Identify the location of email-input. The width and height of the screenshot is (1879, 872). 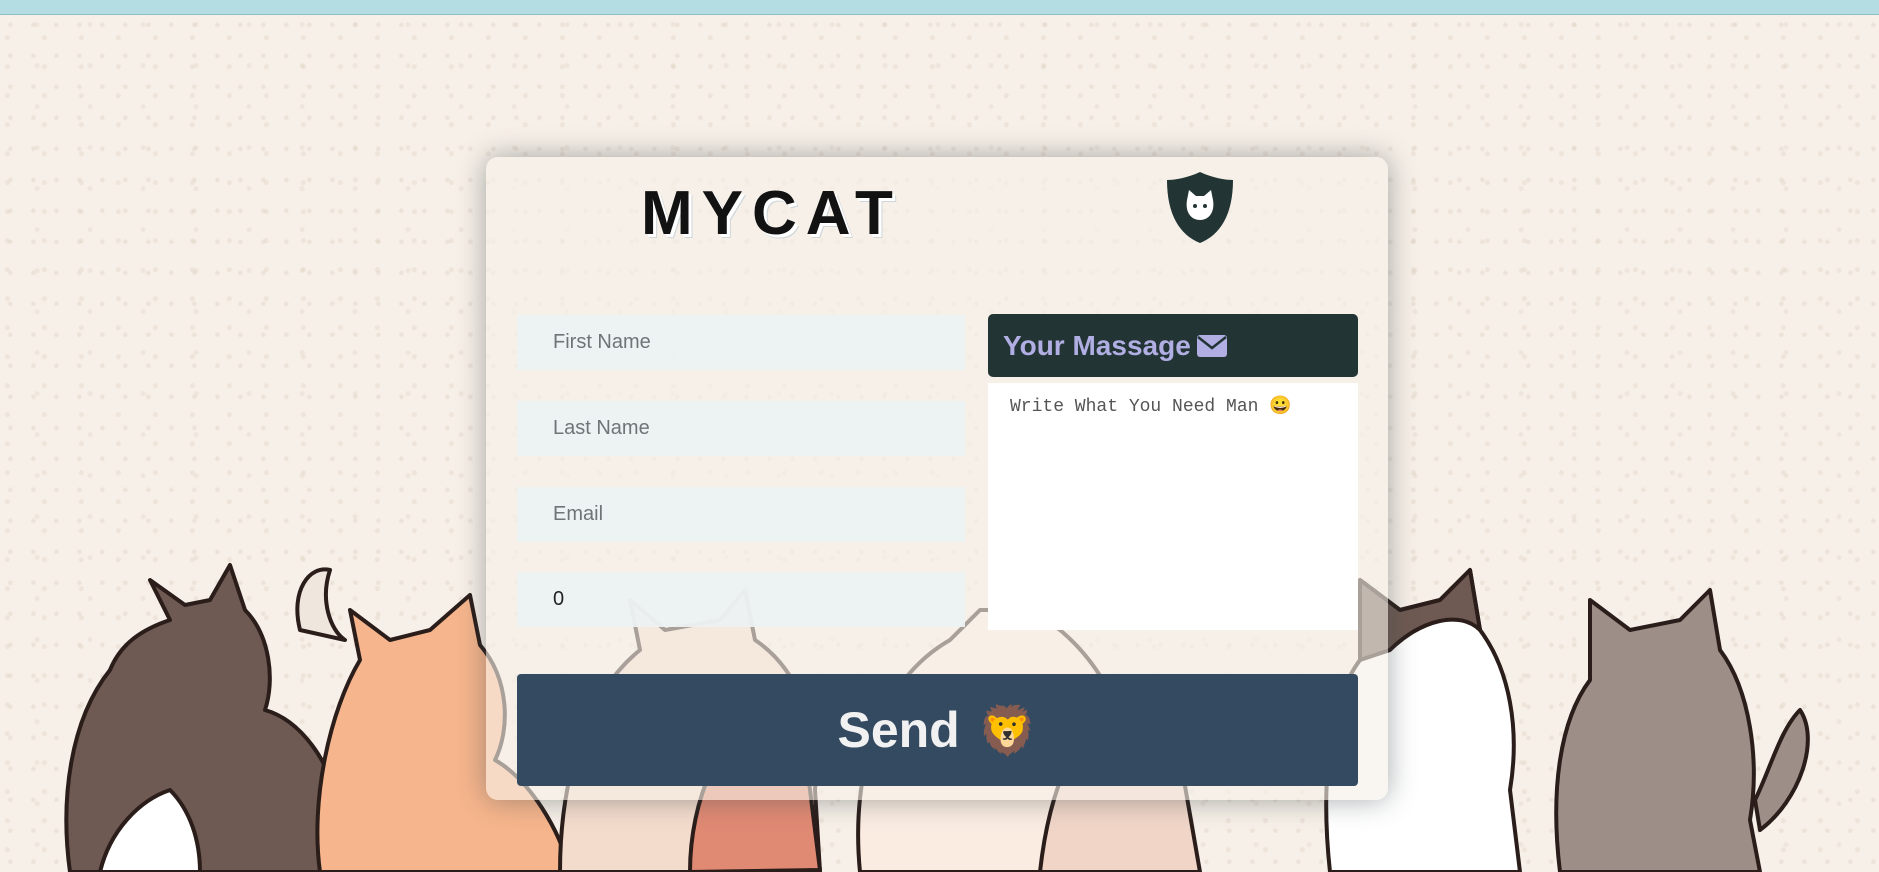
(741, 514).